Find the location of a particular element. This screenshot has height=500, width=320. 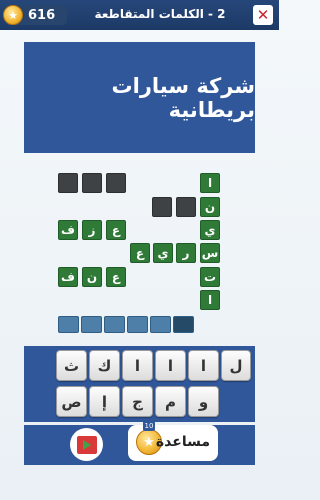

level-title: 2 - الكلمات المتقاطعة is located at coordinates (160, 14).